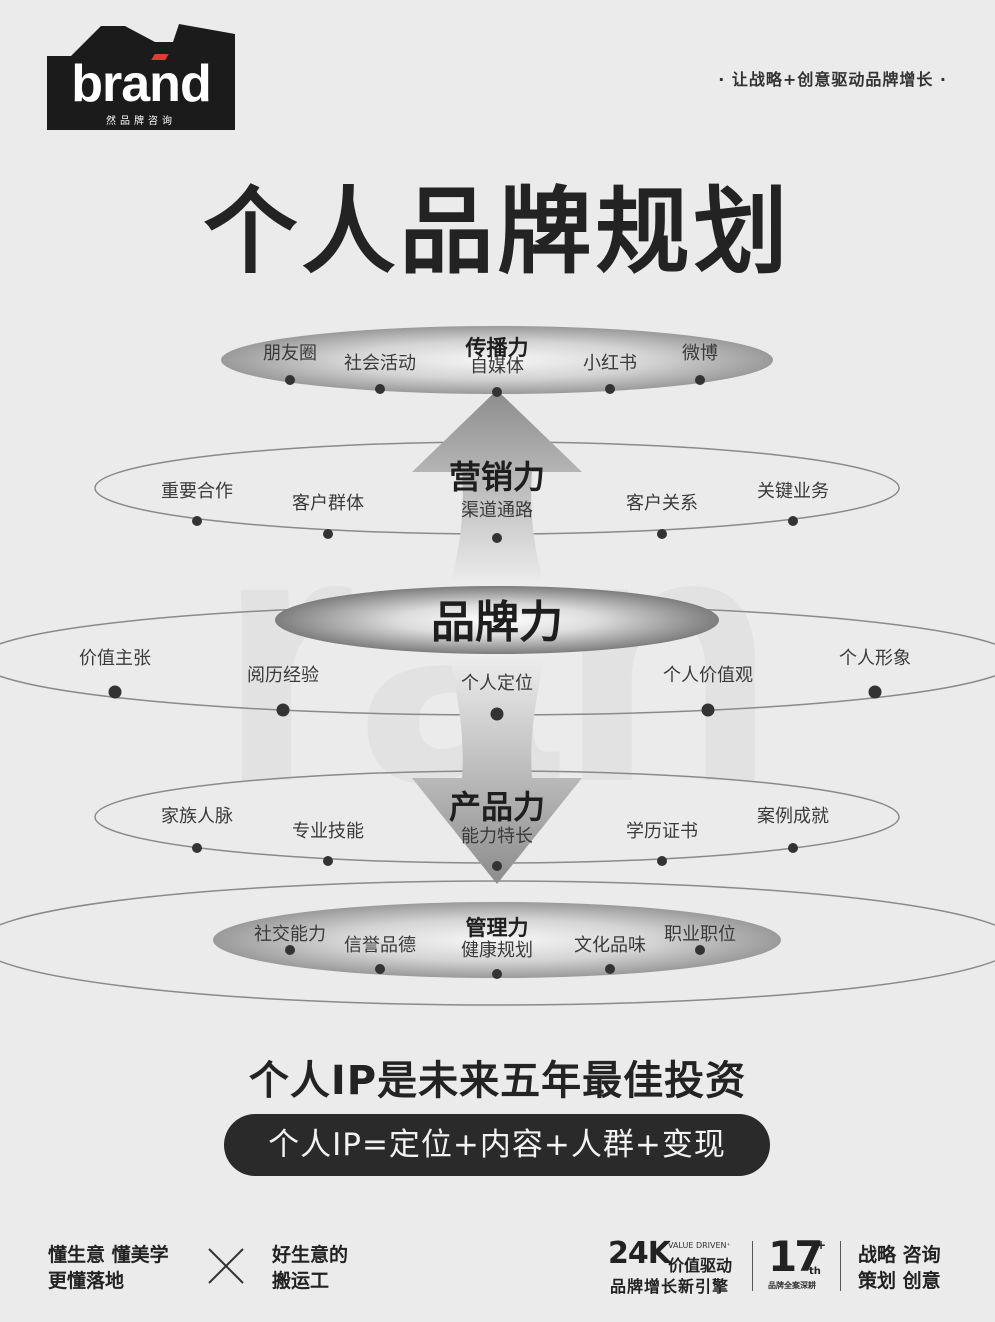 Image resolution: width=995 pixels, height=1322 pixels. I want to click on item-label: 案例成就, so click(793, 816).